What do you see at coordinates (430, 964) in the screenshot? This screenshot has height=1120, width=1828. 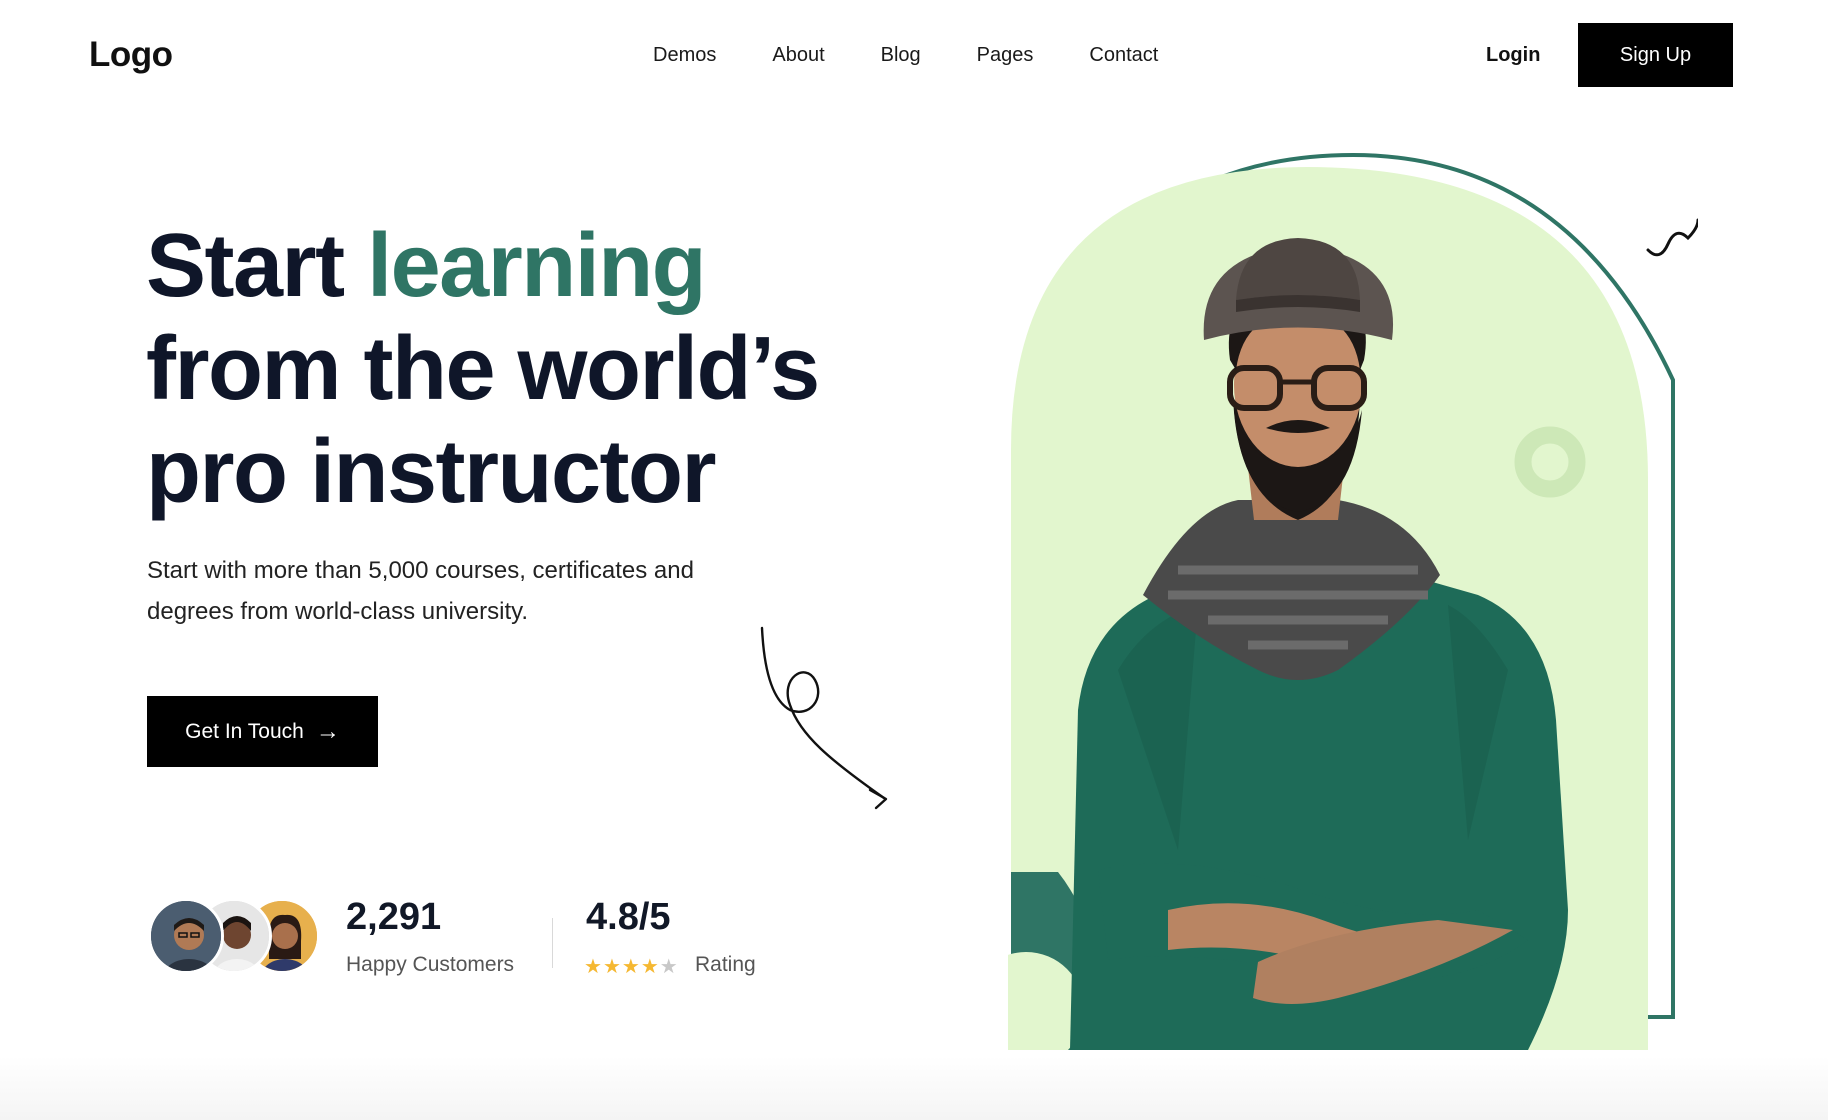 I see `customers-label: Happy Customers` at bounding box center [430, 964].